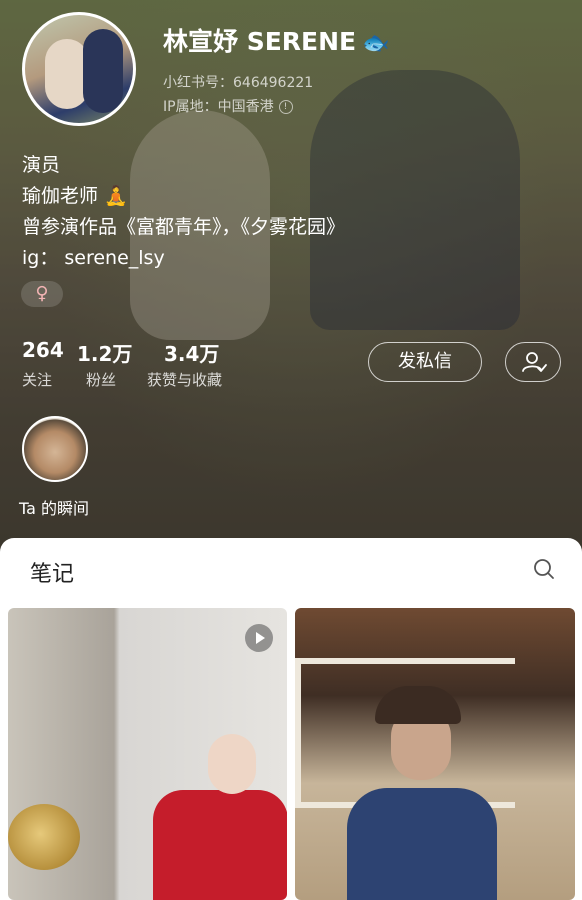 The width and height of the screenshot is (582, 900). Describe the element at coordinates (43, 350) in the screenshot. I see `stat-following-value: 264` at that location.